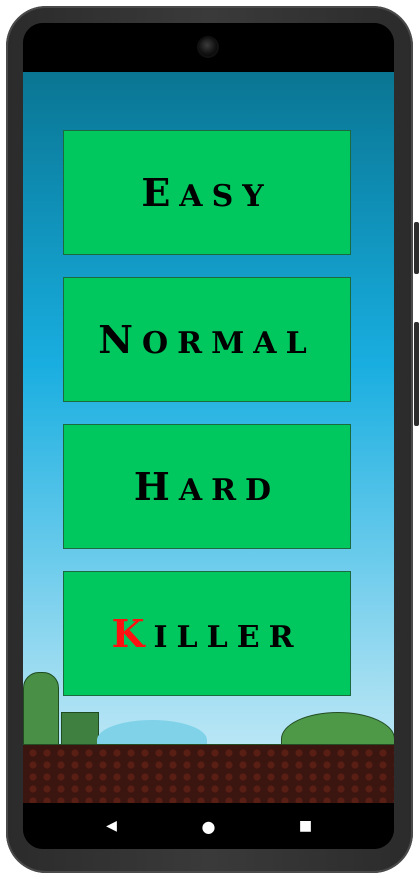 The image size is (419, 879). I want to click on power-button, so click(416, 374).